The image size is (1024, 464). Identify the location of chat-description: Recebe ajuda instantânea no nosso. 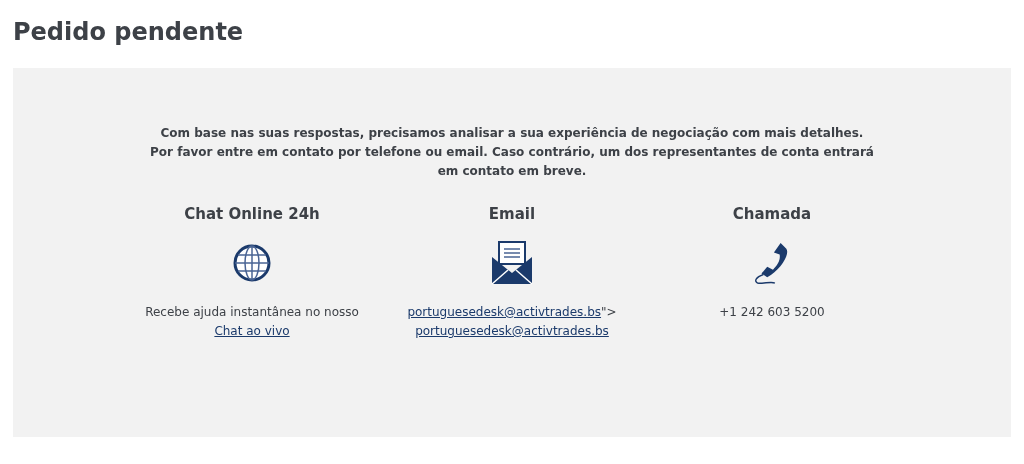
(252, 312).